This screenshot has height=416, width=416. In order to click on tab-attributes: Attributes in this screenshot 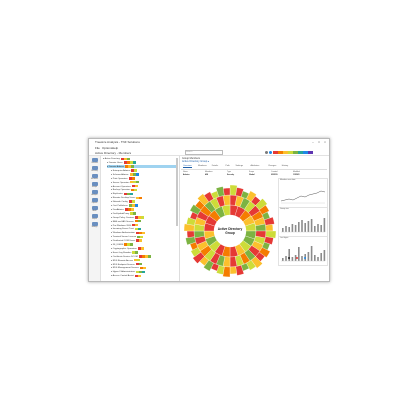, I will do `click(255, 166)`.